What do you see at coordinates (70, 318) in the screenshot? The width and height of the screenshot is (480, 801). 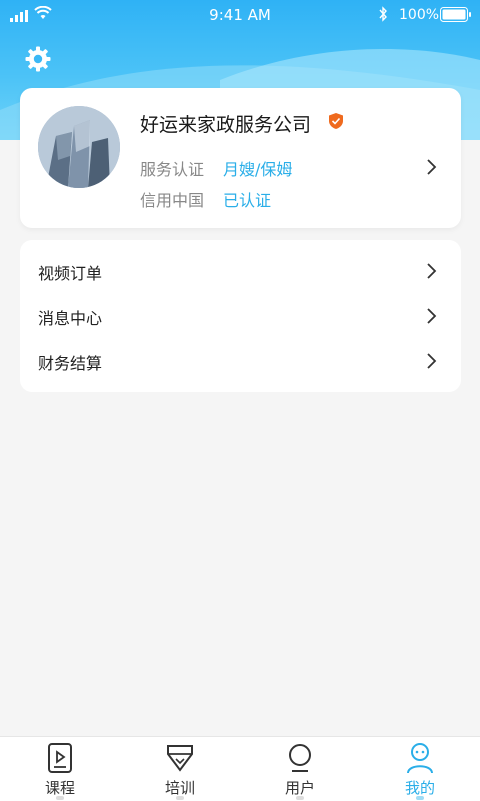 I see `menu-item-label: 消息中心` at bounding box center [70, 318].